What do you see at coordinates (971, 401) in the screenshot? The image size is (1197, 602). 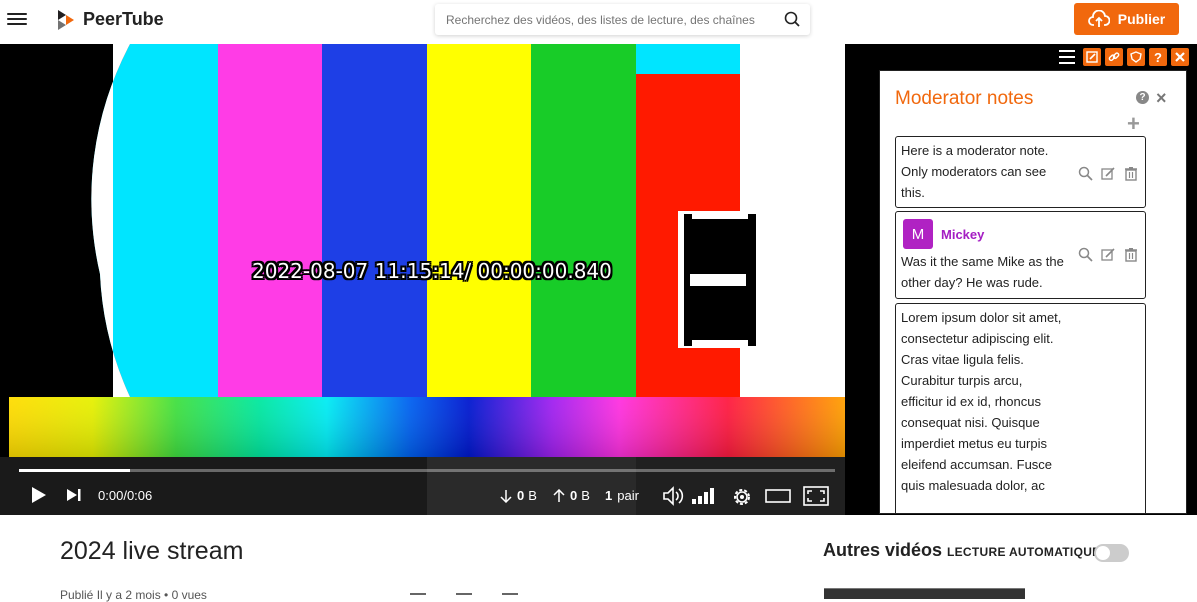 I see `note-line: efficitur id ex id, rhoncus` at bounding box center [971, 401].